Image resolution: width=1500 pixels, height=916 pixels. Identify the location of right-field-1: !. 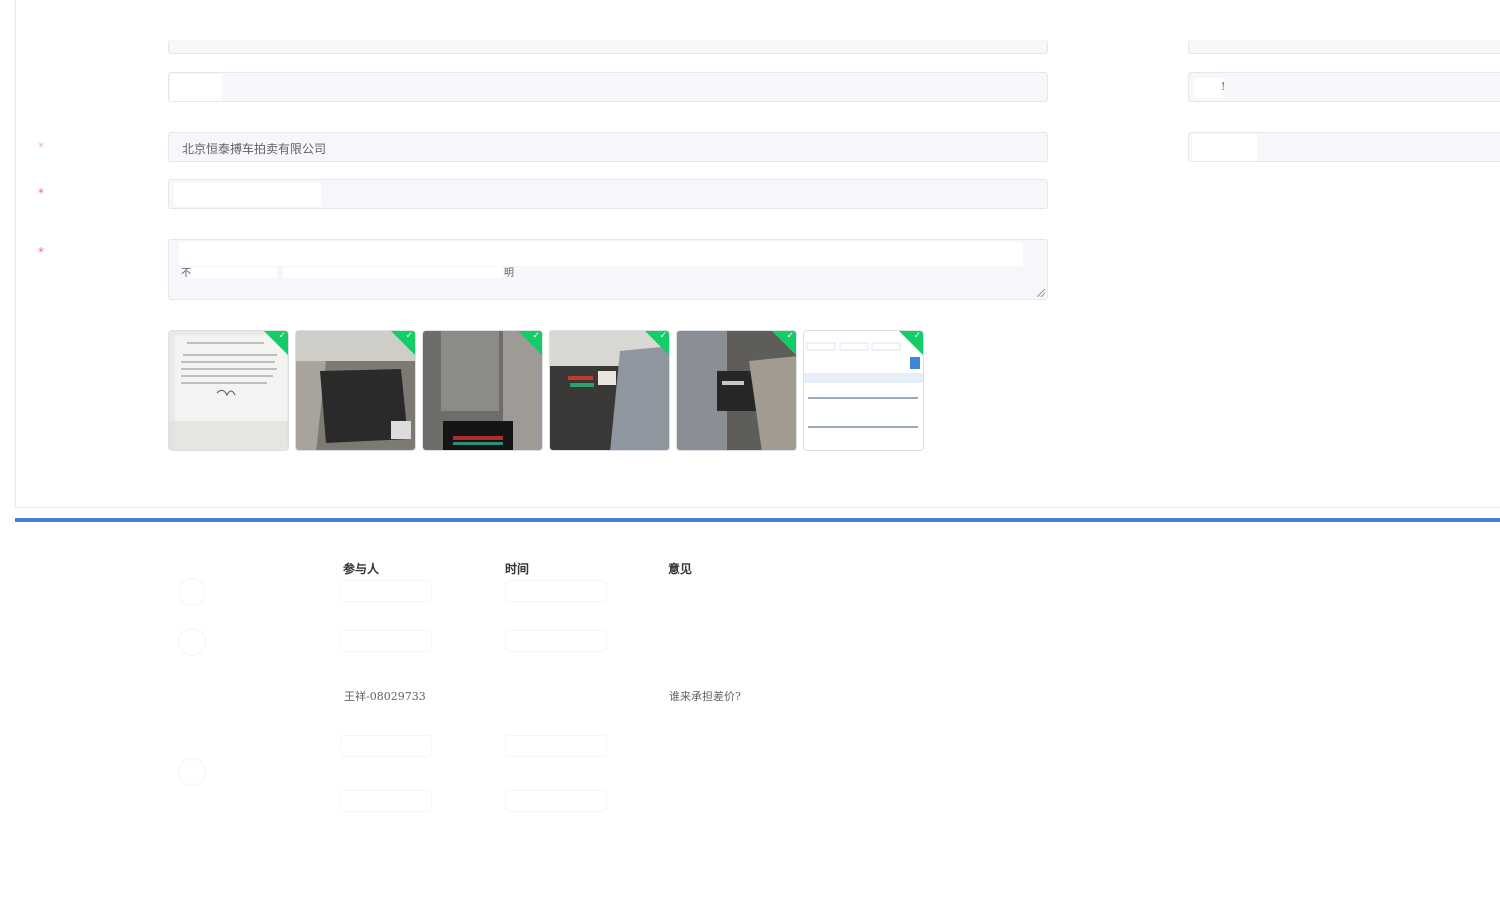
(1344, 87).